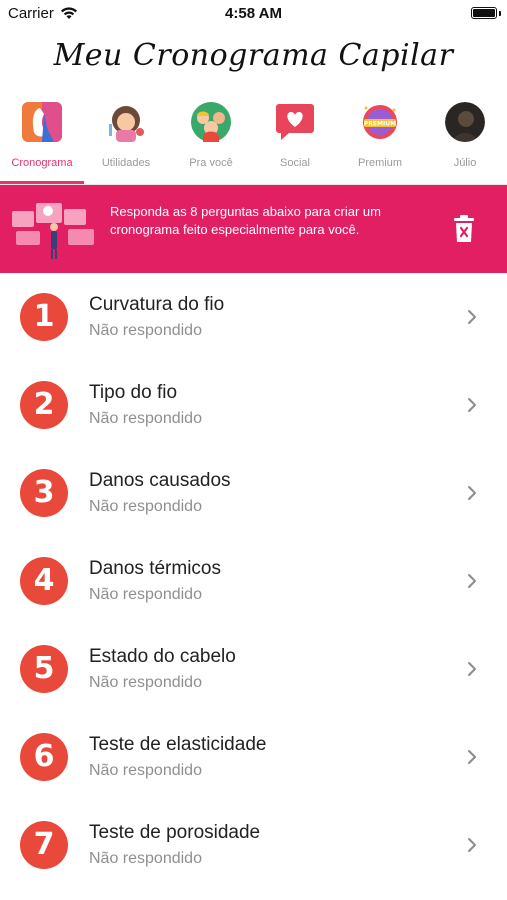 This screenshot has height=900, width=507. Describe the element at coordinates (42, 163) in the screenshot. I see `tab-label: Cronograma` at that location.